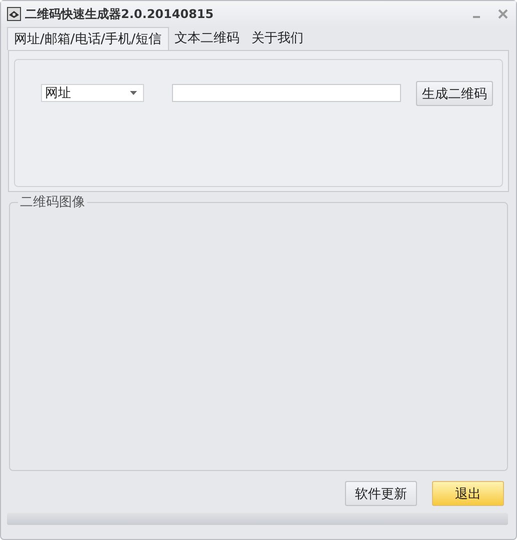  I want to click on content-field, so click(286, 93).